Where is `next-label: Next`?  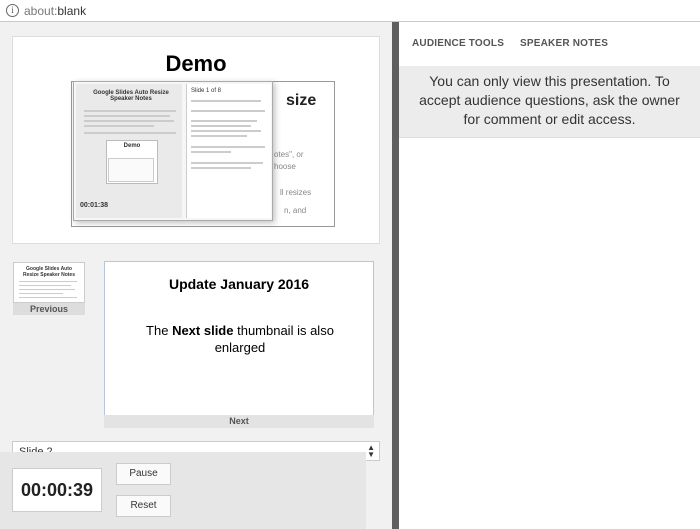 next-label: Next is located at coordinates (239, 421).